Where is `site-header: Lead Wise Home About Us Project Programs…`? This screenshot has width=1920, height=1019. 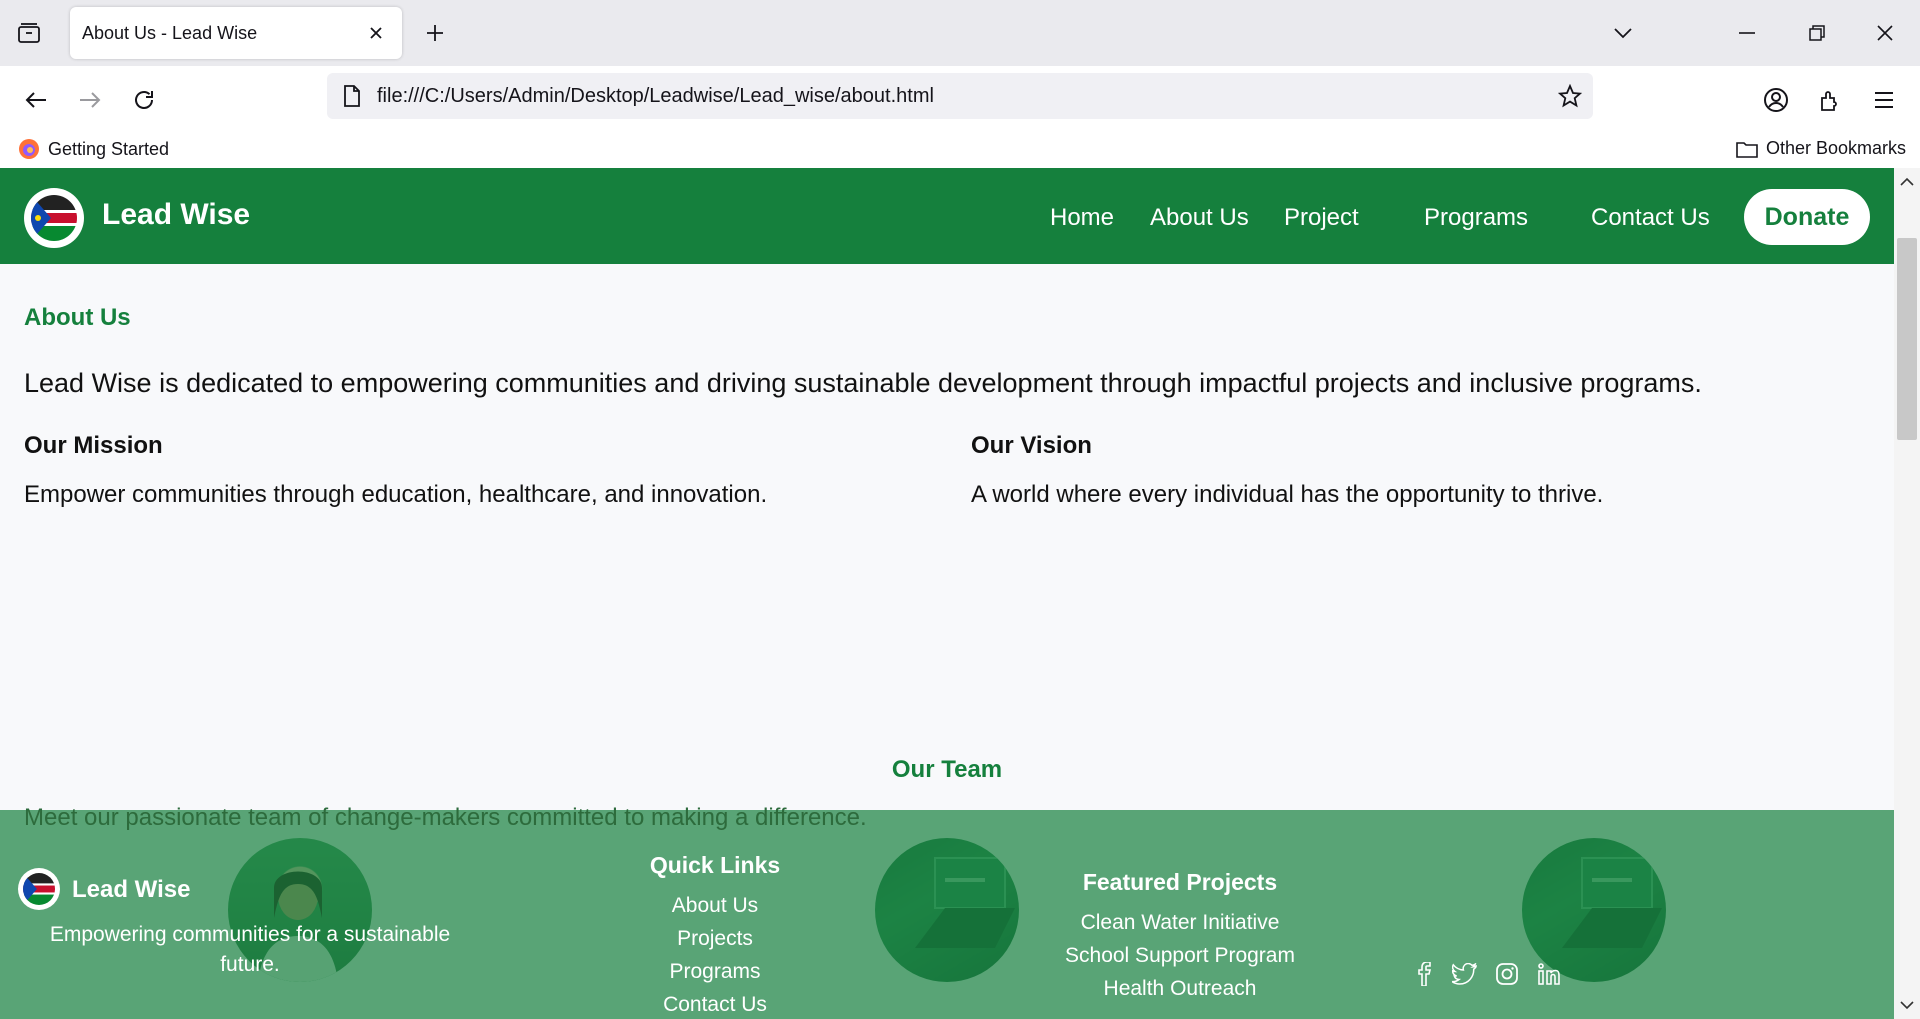 site-header: Lead Wise Home About Us Project Programs… is located at coordinates (947, 216).